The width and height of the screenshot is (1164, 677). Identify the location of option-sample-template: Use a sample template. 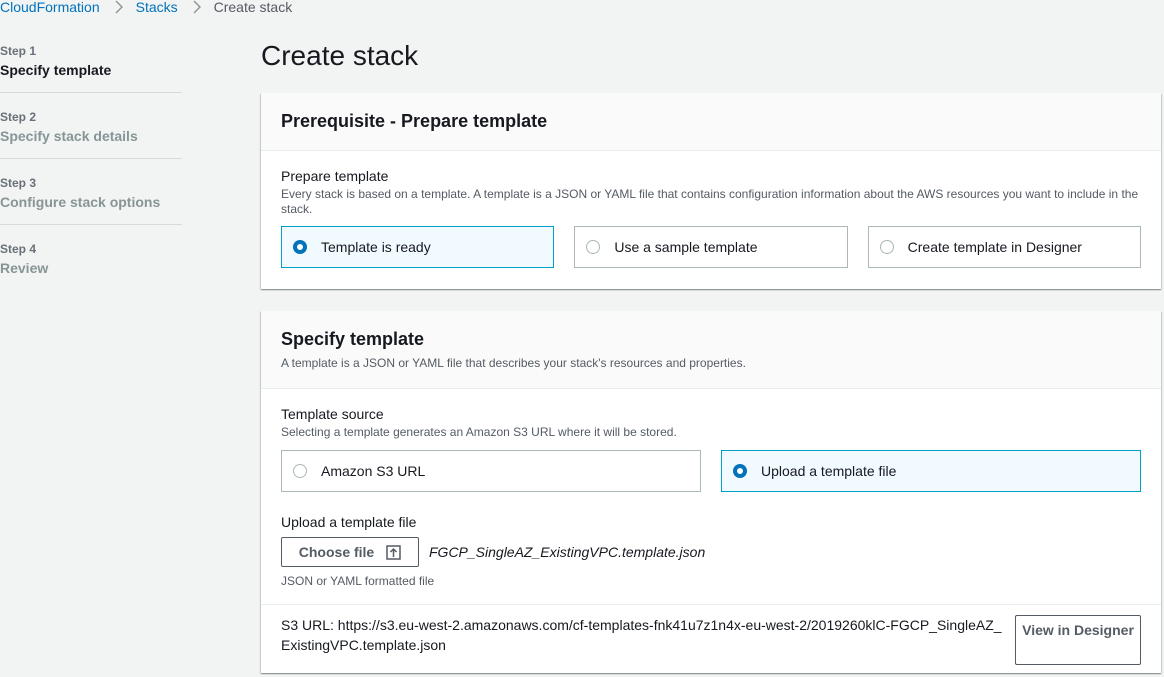
(711, 247).